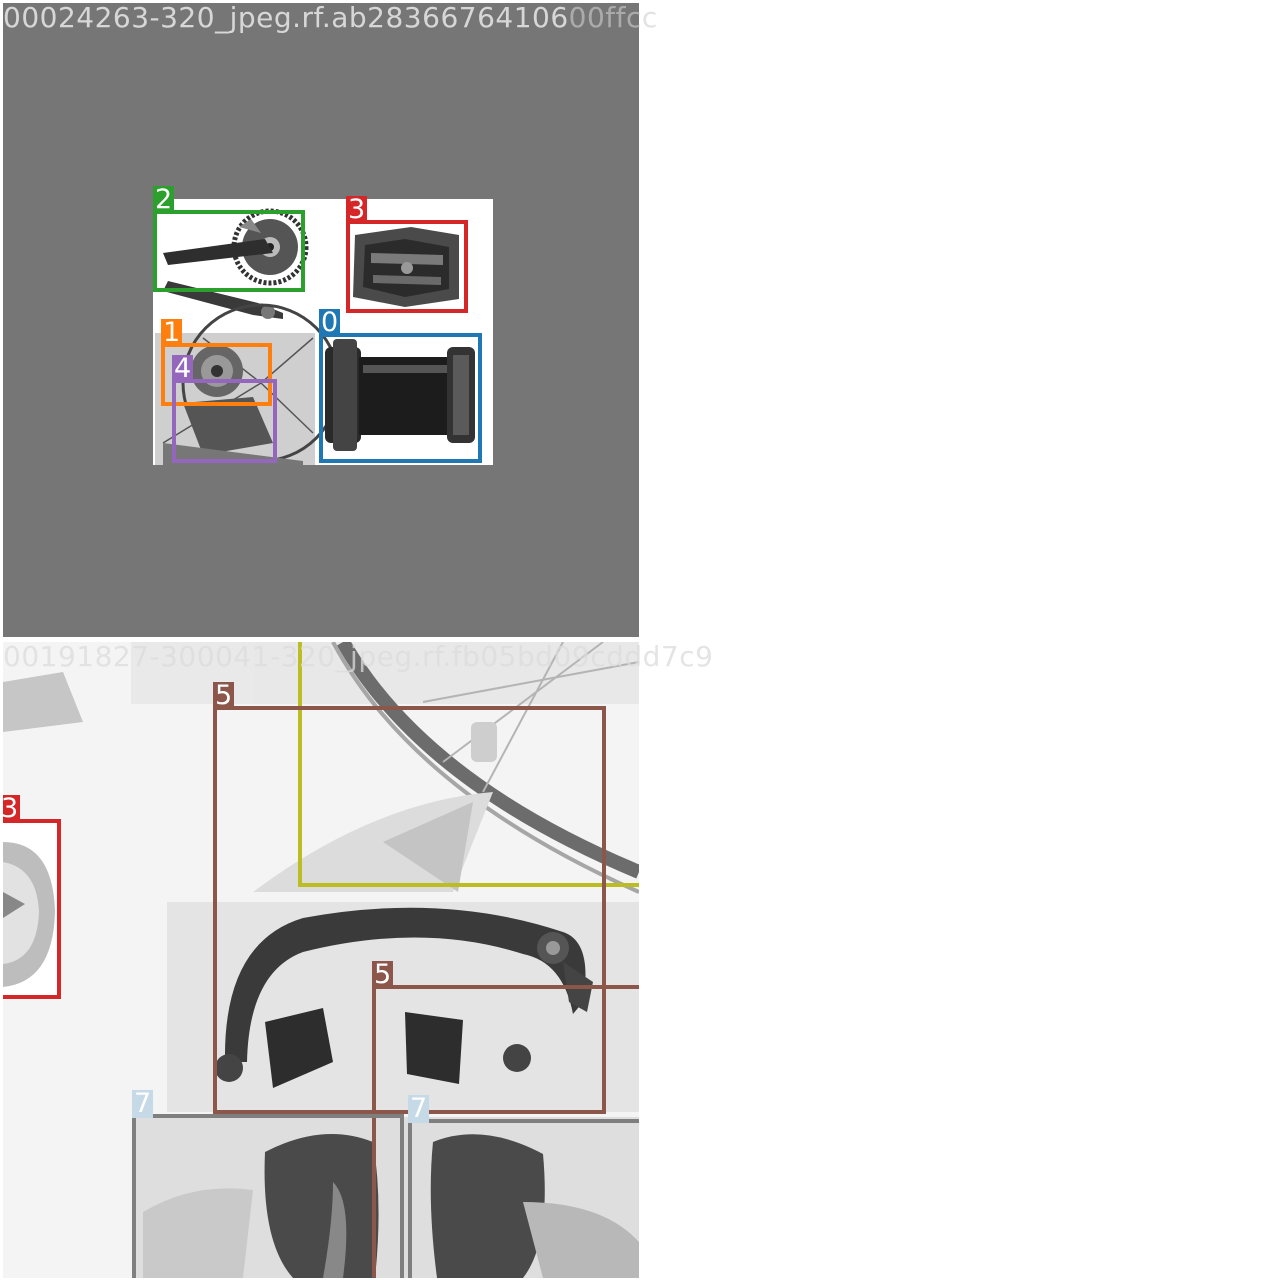  I want to click on tile-filename-top: 00024263-320_jpeg.rf.ab2836676410600ffcc, so click(330, 18).